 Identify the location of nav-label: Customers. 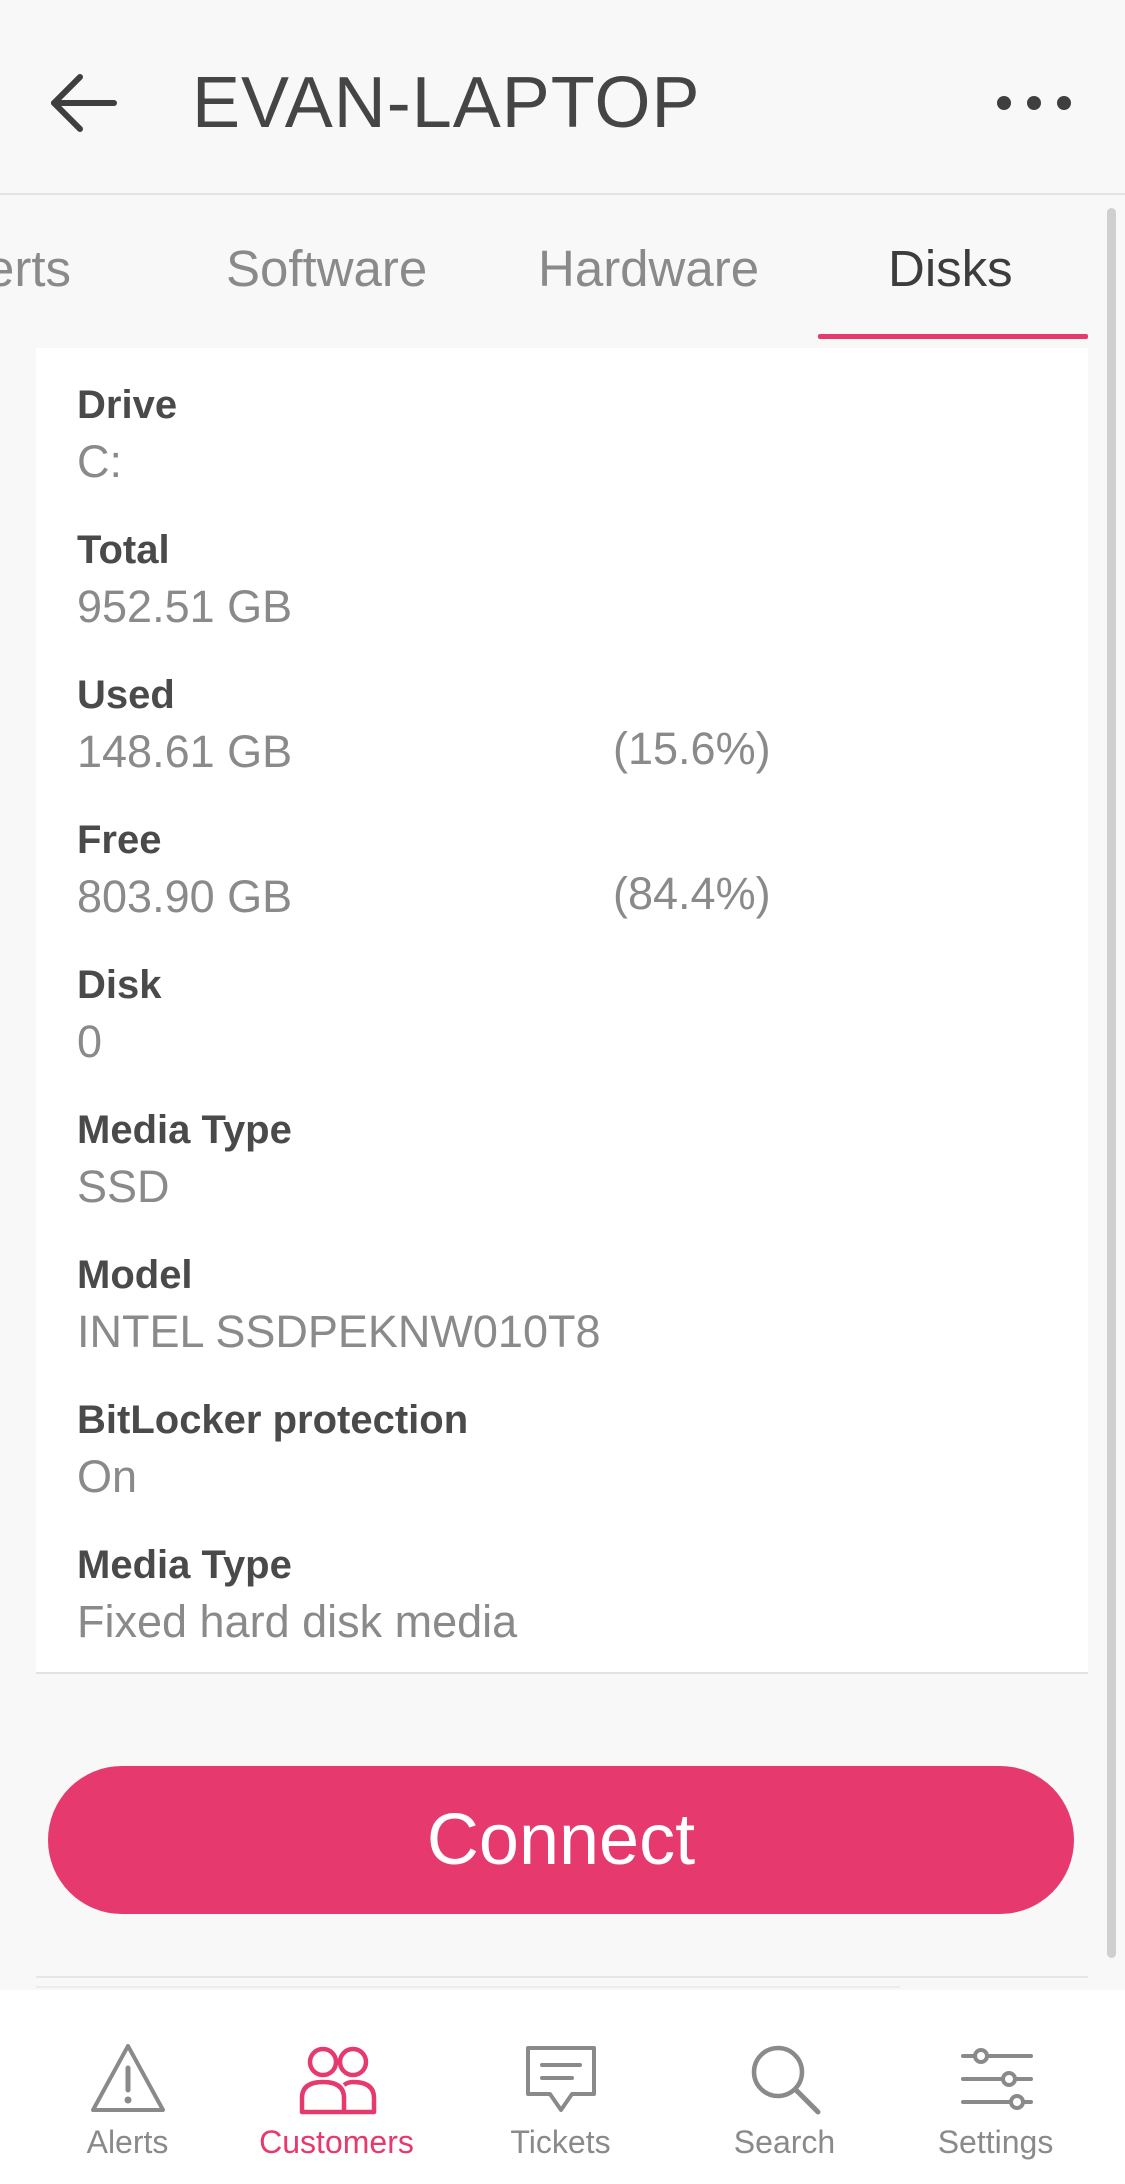
(336, 2142).